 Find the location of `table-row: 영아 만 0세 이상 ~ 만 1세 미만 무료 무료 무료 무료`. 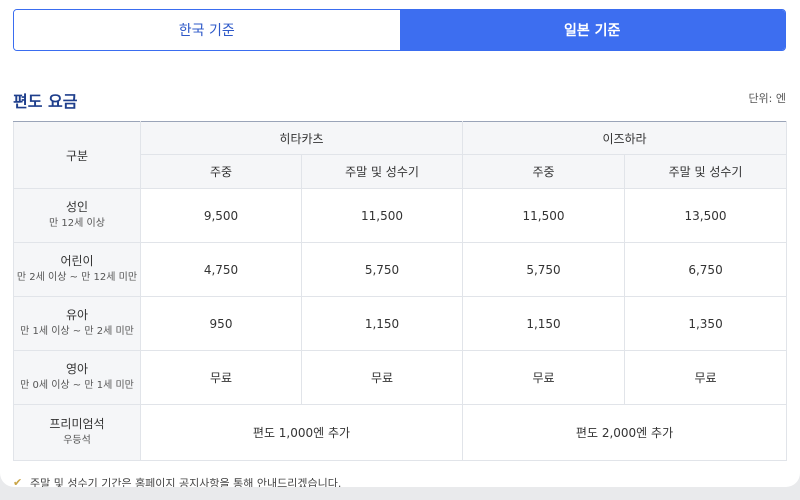

table-row: 영아 만 0세 이상 ~ 만 1세 미만 무료 무료 무료 무료 is located at coordinates (400, 377).